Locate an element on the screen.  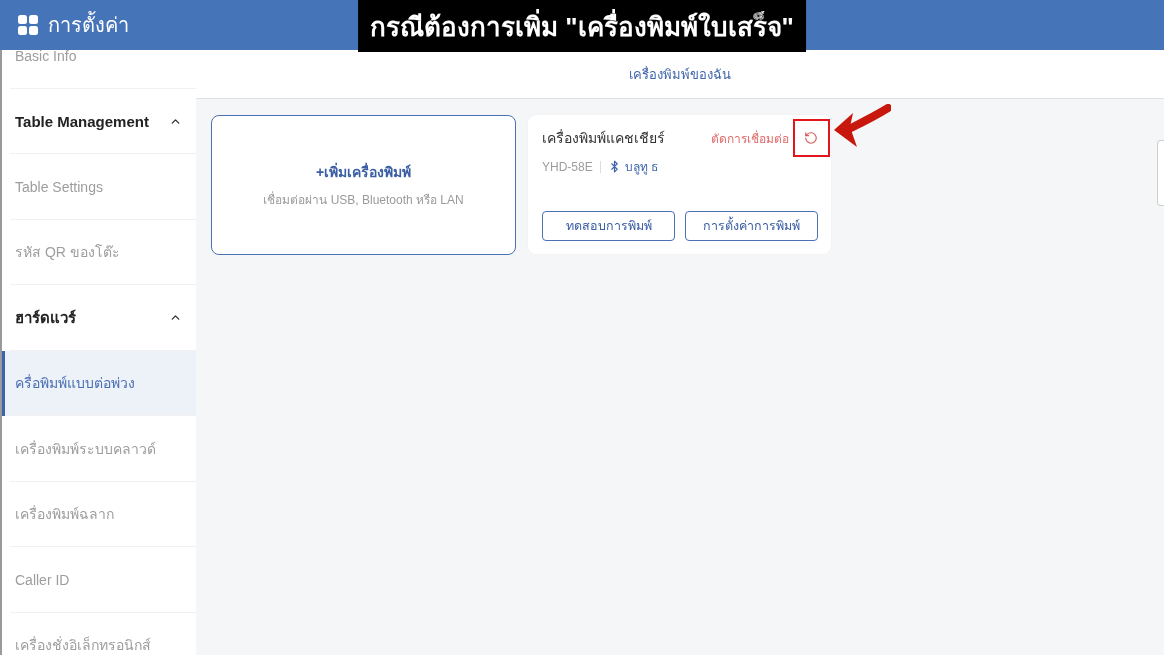
header-title: การตั้งค่า is located at coordinates (88, 25).